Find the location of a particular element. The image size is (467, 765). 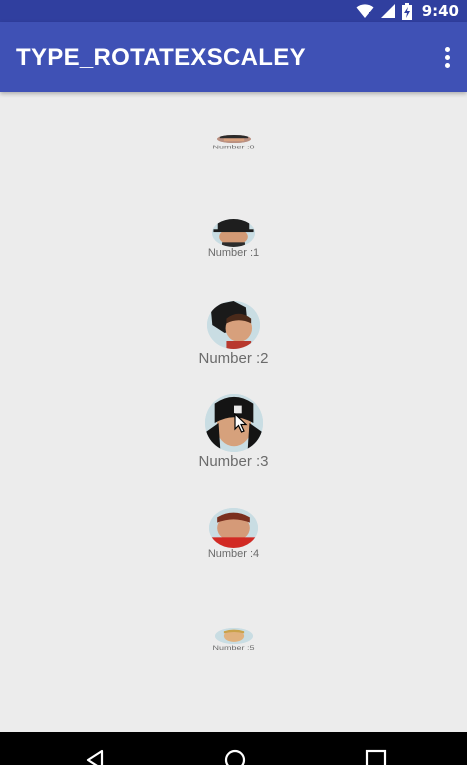

list-item-label: Number :0 is located at coordinates (233, 147).